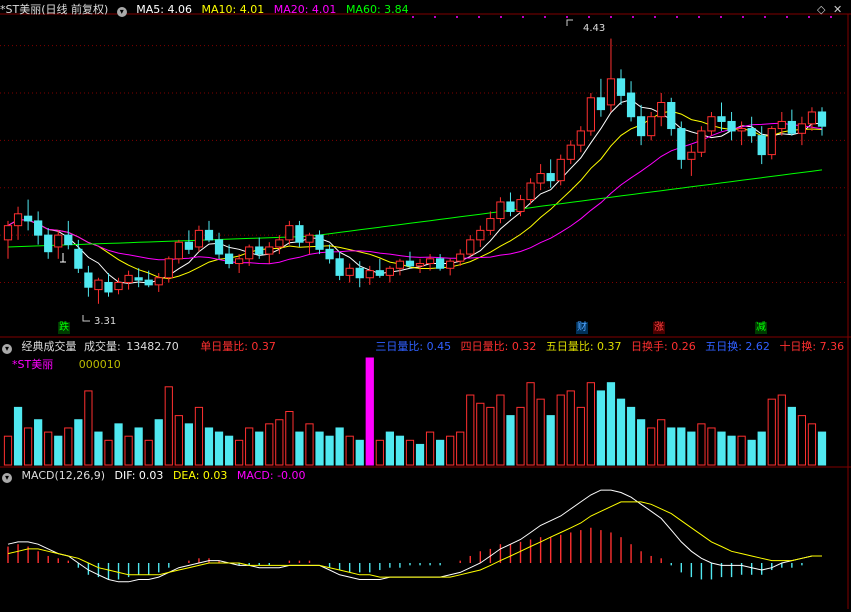 This screenshot has width=851, height=612. Describe the element at coordinates (761, 328) in the screenshot. I see `event-marker-reduce: 减` at that location.